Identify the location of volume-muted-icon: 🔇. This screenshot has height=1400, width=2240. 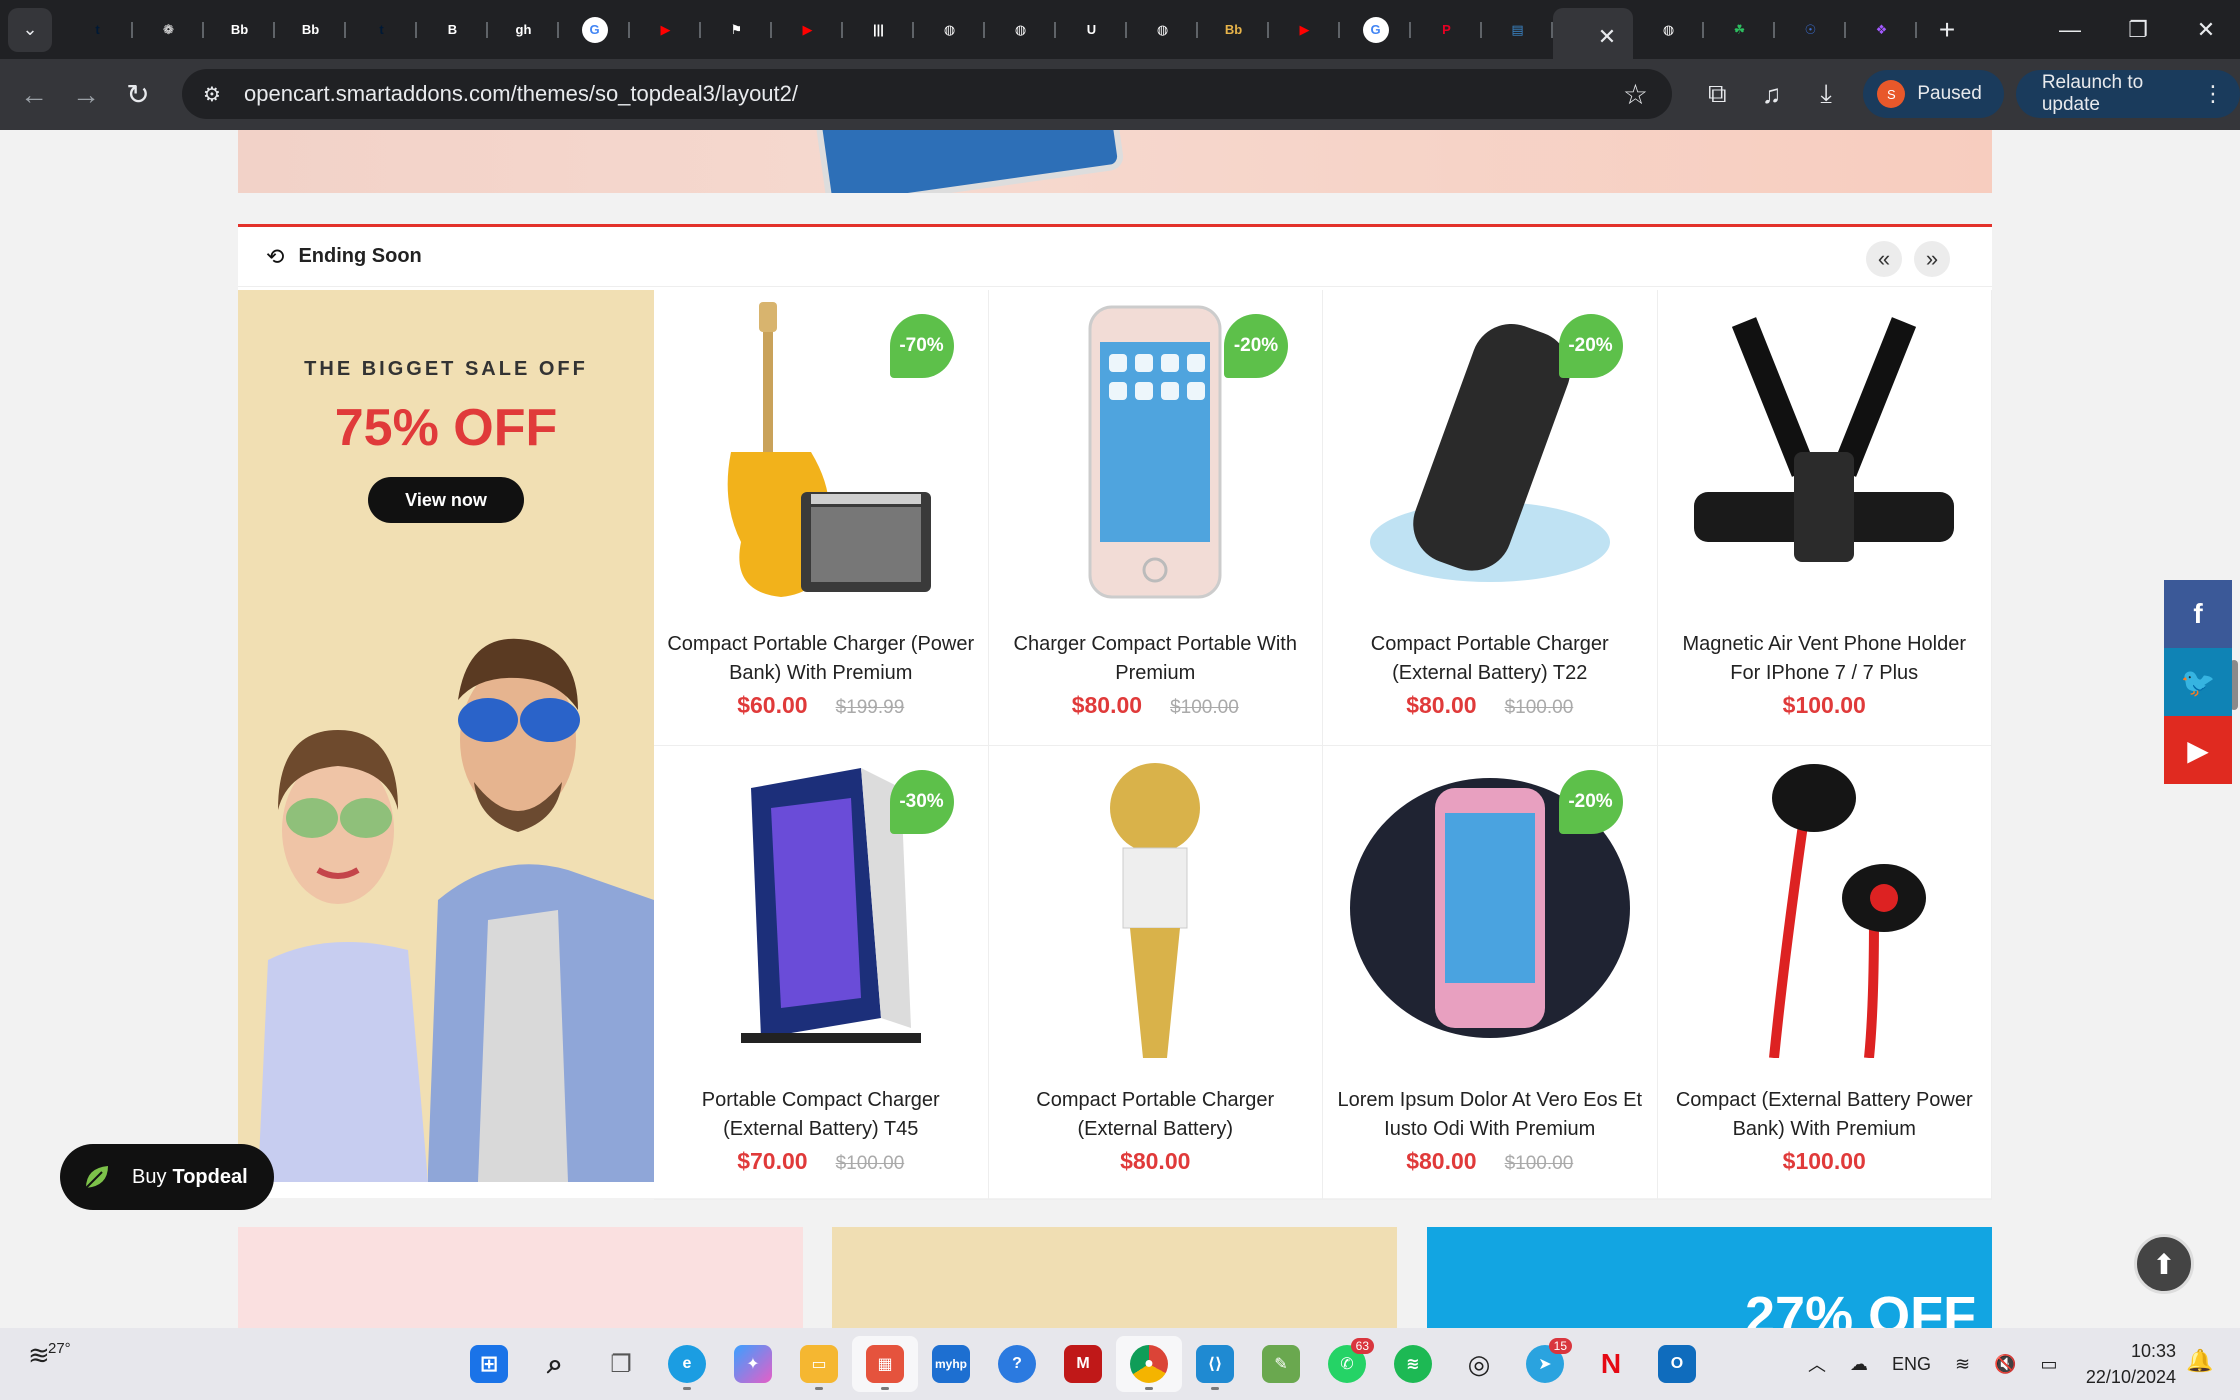
(2005, 1364).